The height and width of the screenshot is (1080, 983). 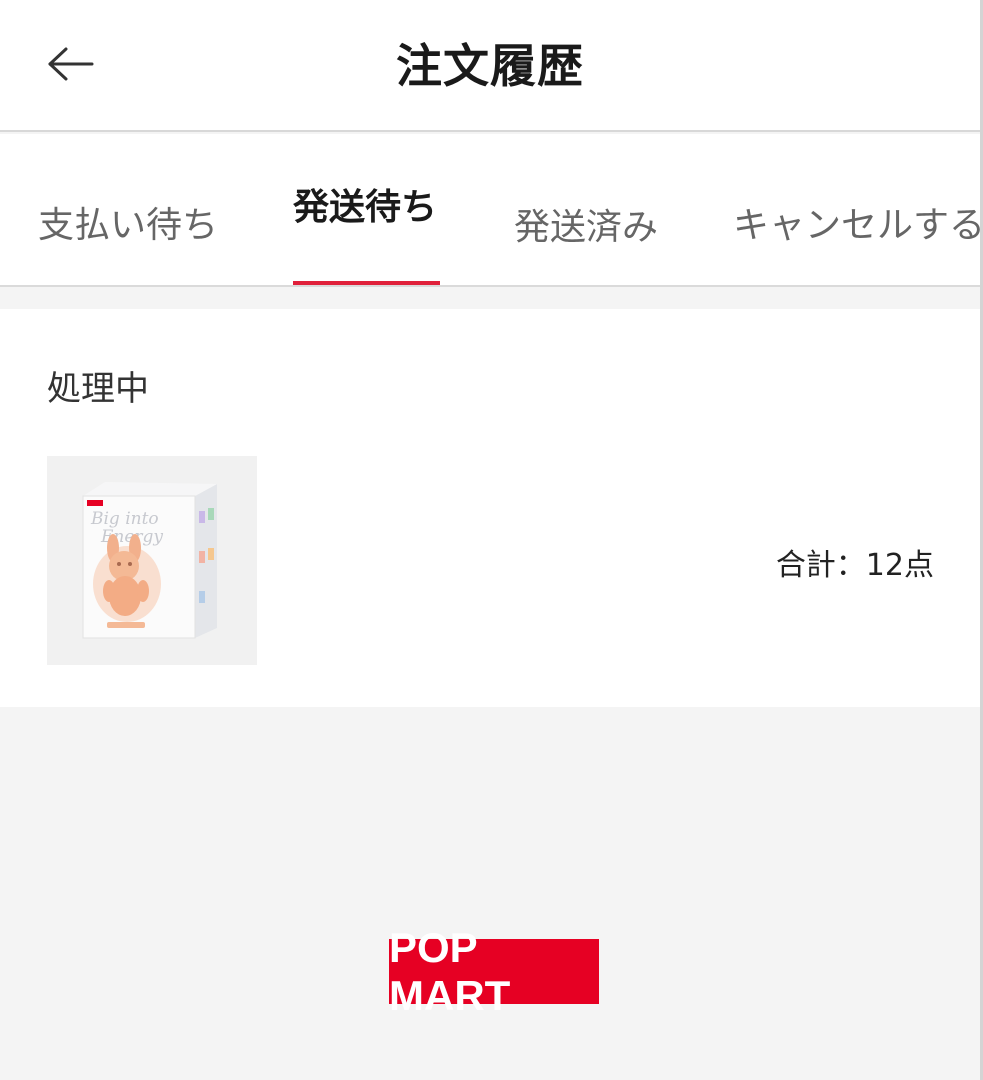 What do you see at coordinates (128, 222) in the screenshot?
I see `tab-awaiting-payment: 支払い待ち` at bounding box center [128, 222].